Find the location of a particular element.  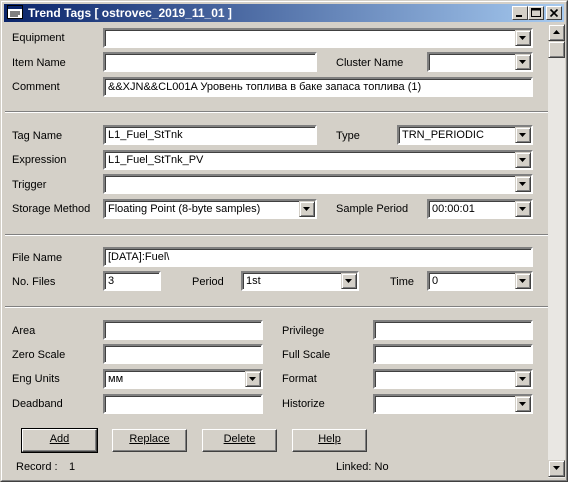

add-button-label: Add is located at coordinates (59, 439).